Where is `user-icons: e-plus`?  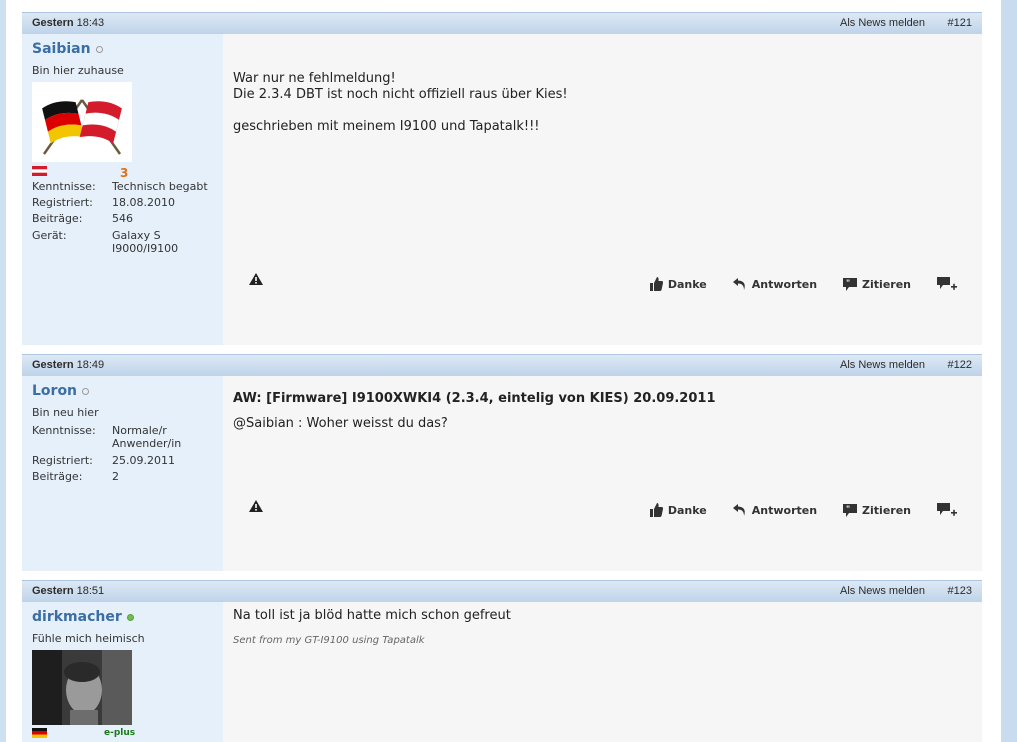
user-icons: e-plus is located at coordinates (127, 735).